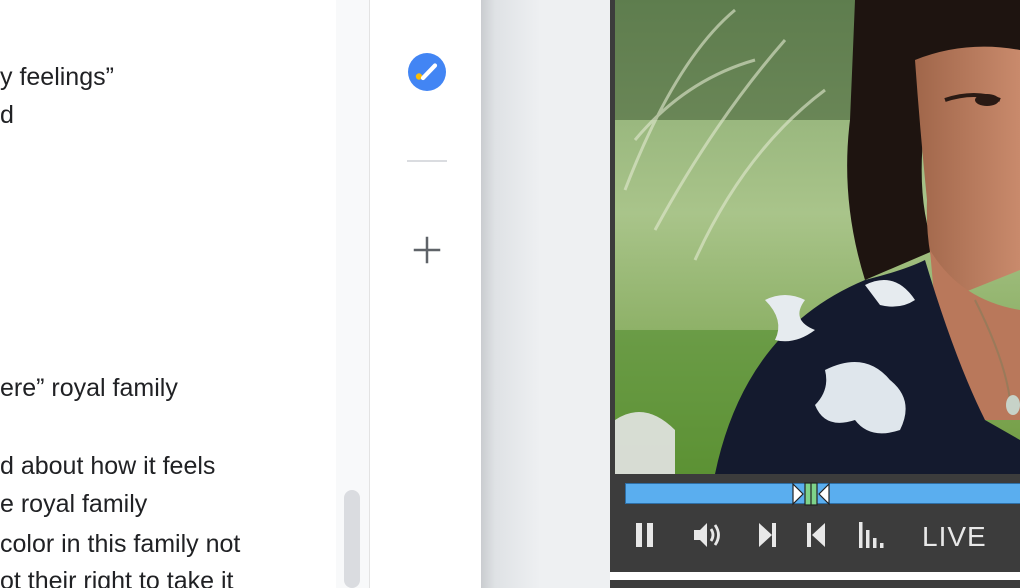 The height and width of the screenshot is (588, 1020). Describe the element at coordinates (954, 537) in the screenshot. I see `live-indicator: LIVE` at that location.